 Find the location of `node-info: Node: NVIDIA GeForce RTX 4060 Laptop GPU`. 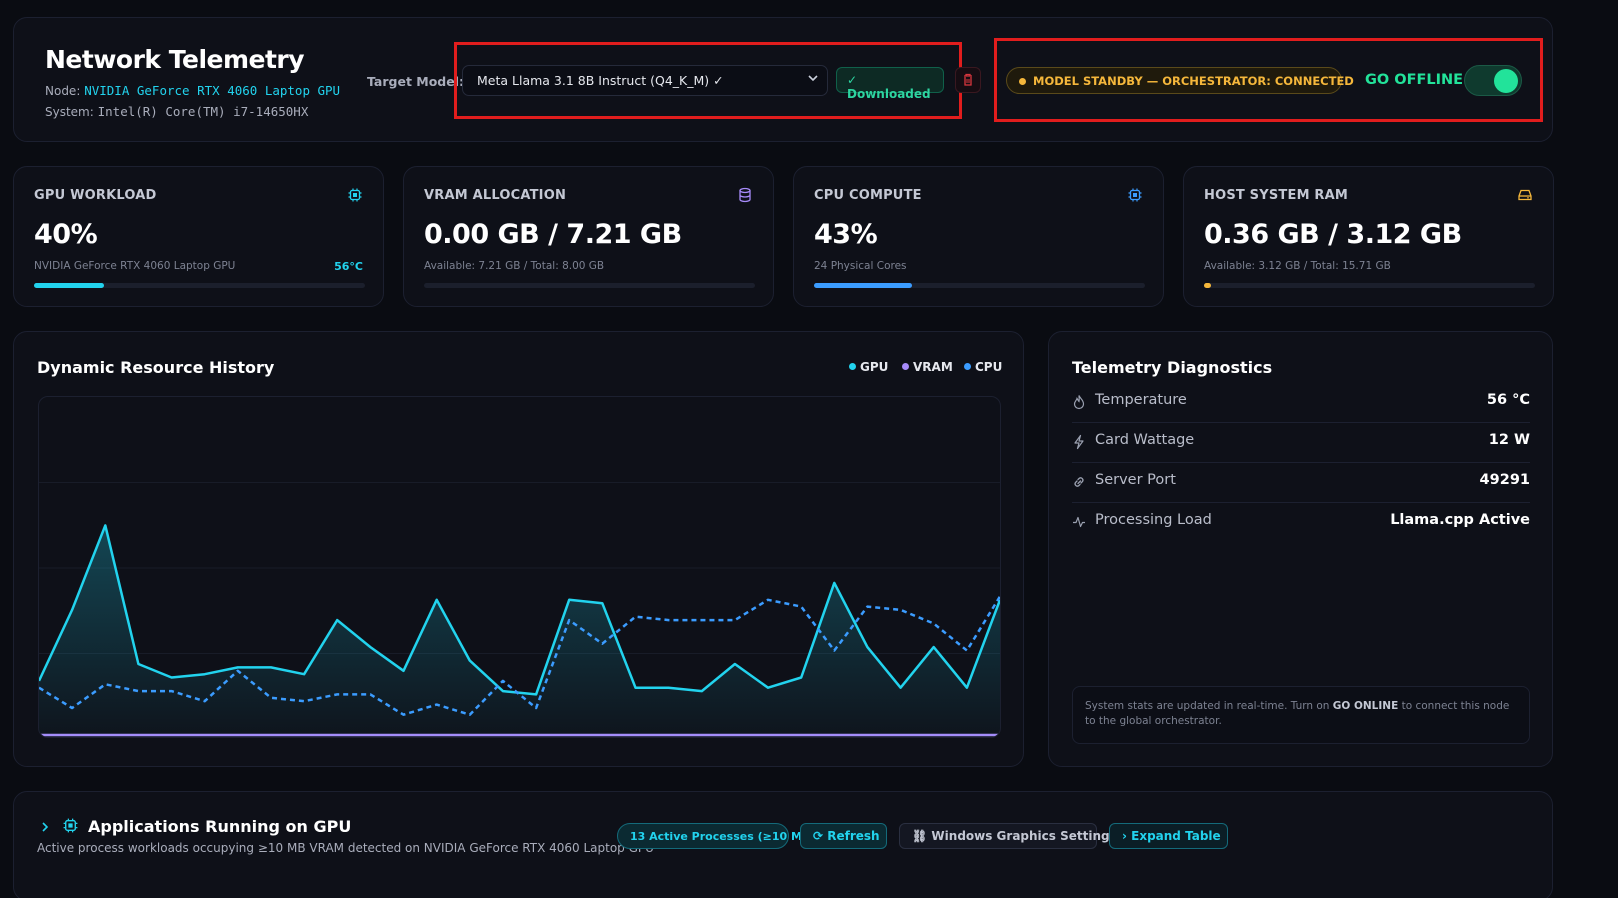

node-info: Node: NVIDIA GeForce RTX 4060 Laptop GPU is located at coordinates (192, 90).